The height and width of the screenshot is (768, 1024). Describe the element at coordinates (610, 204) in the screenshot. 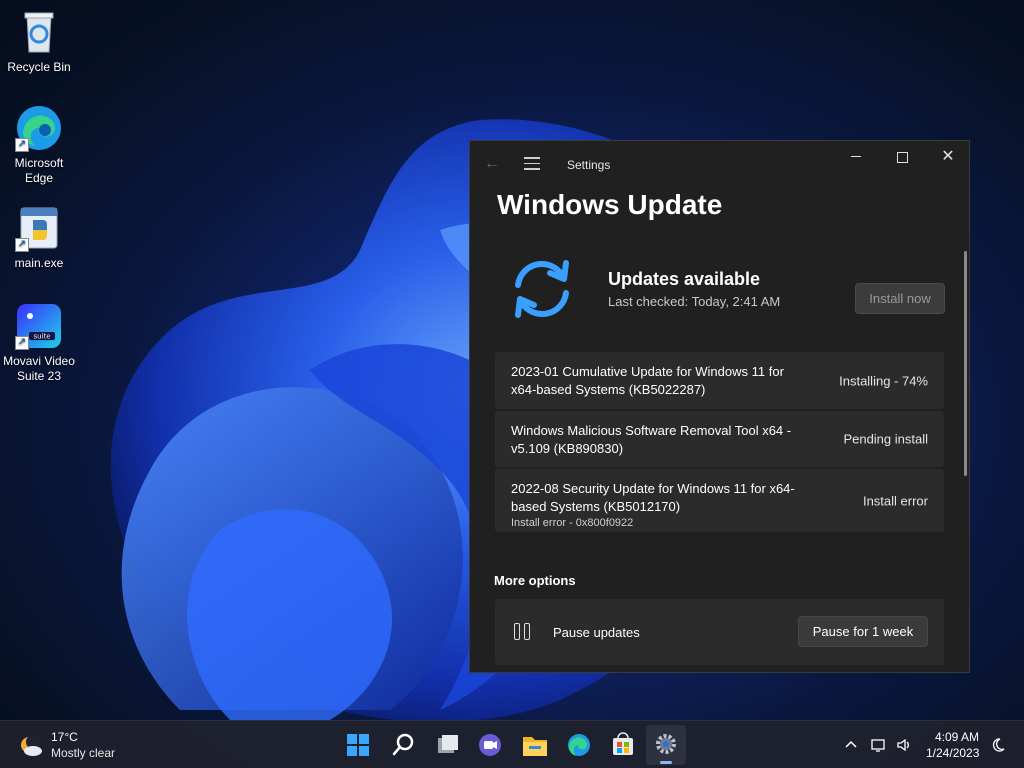

I see `page-title: Windows Update` at that location.